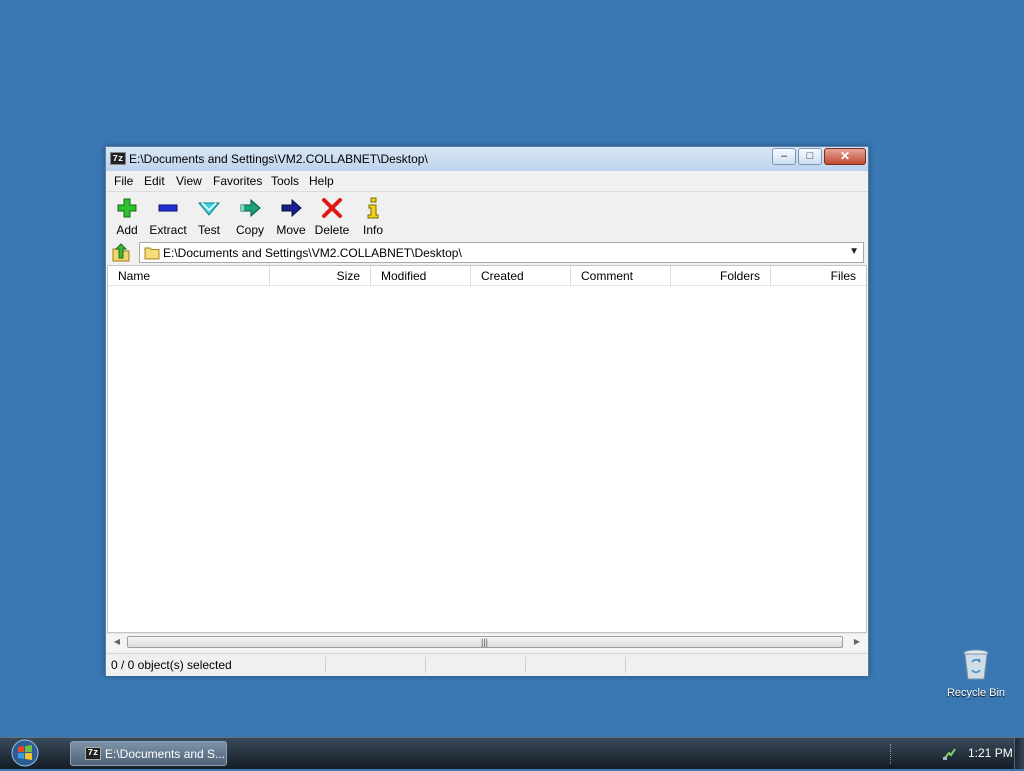  I want to click on extract-icon, so click(168, 208).